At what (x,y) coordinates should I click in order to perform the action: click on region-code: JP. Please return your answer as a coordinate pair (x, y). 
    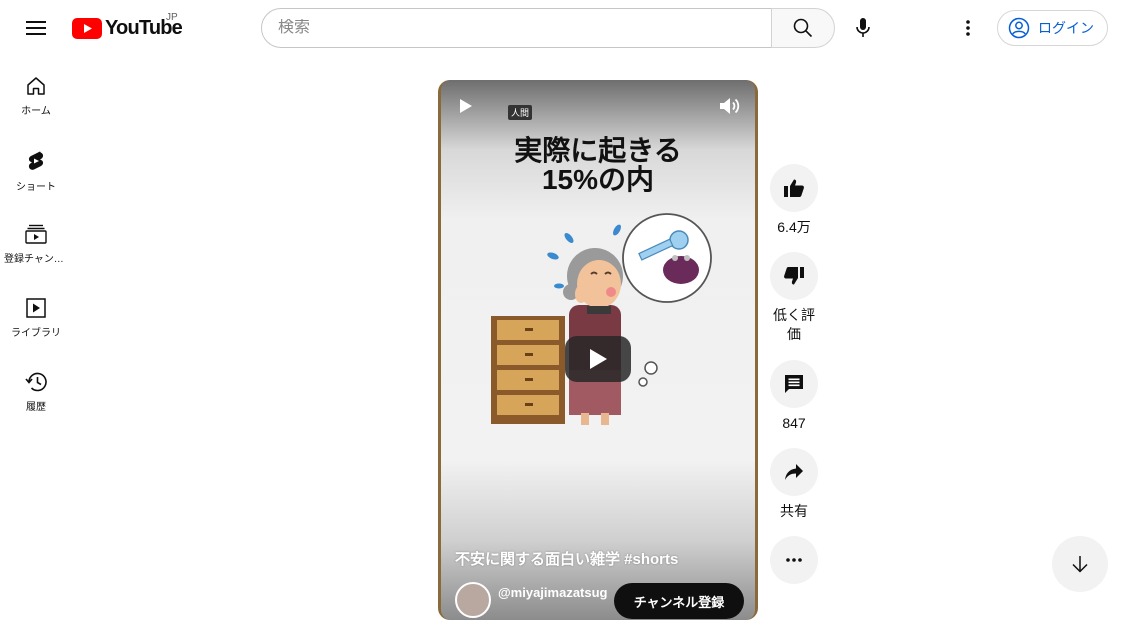
    Looking at the image, I should click on (172, 17).